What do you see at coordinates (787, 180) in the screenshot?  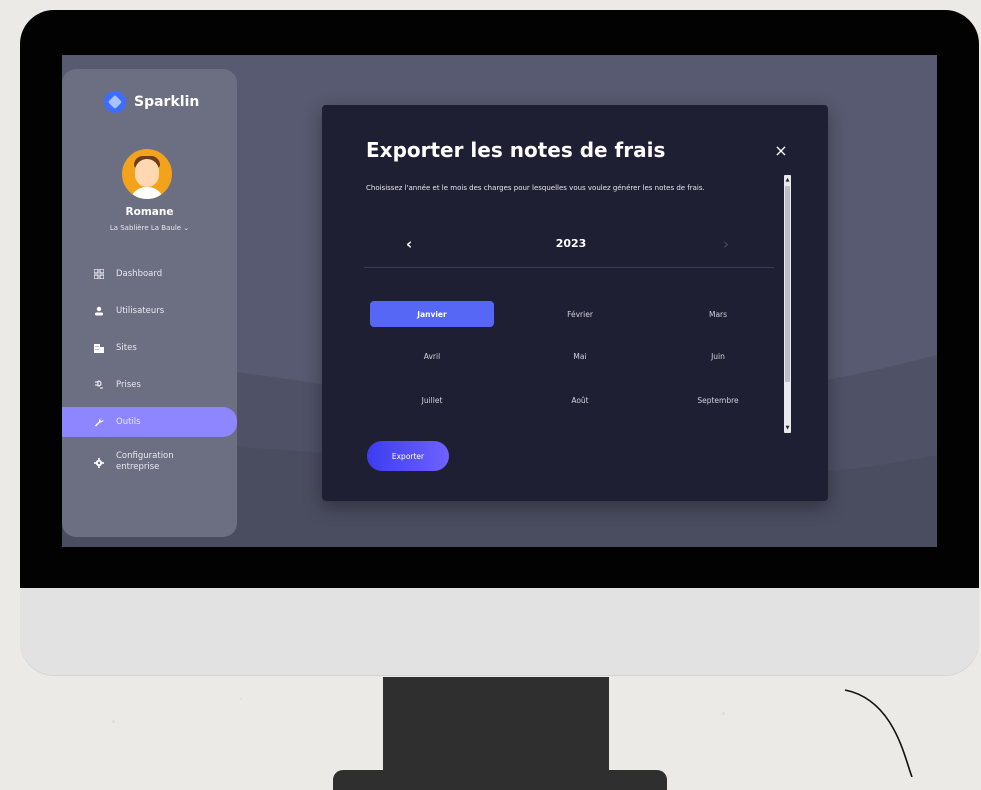 I see `scroll-up-icon: ▲` at bounding box center [787, 180].